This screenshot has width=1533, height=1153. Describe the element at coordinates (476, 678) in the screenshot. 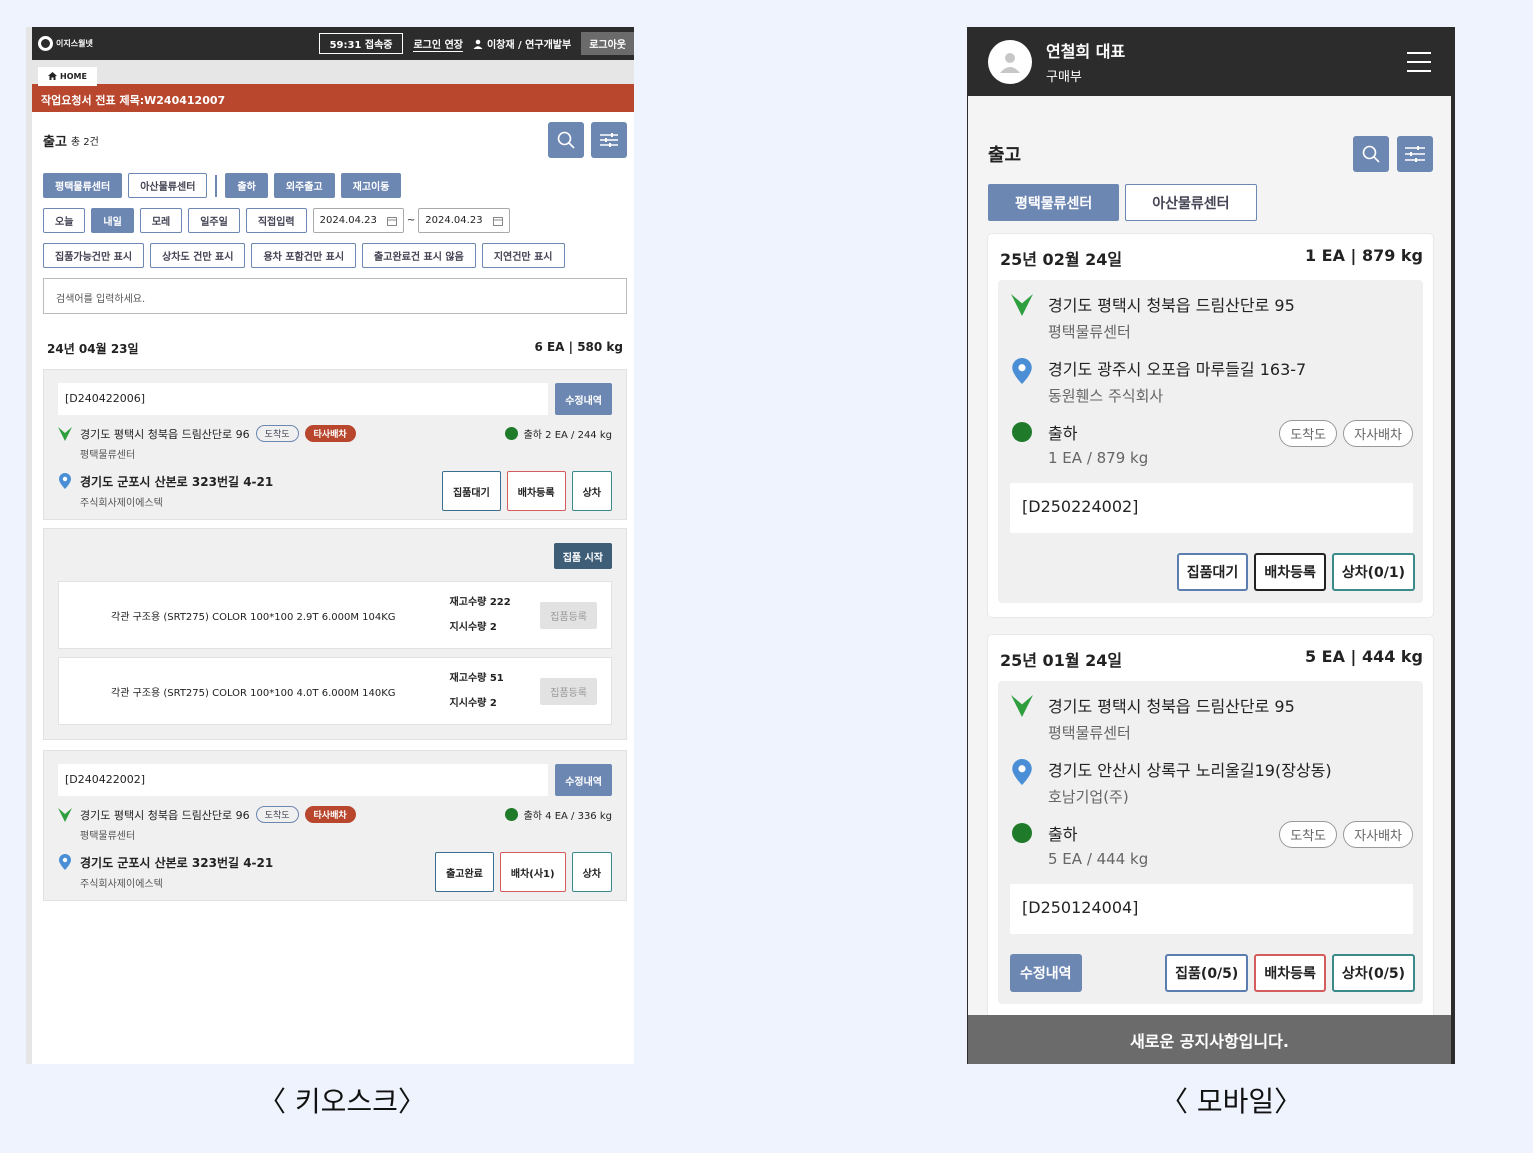

I see `stock-qty: 재고수량 51` at that location.